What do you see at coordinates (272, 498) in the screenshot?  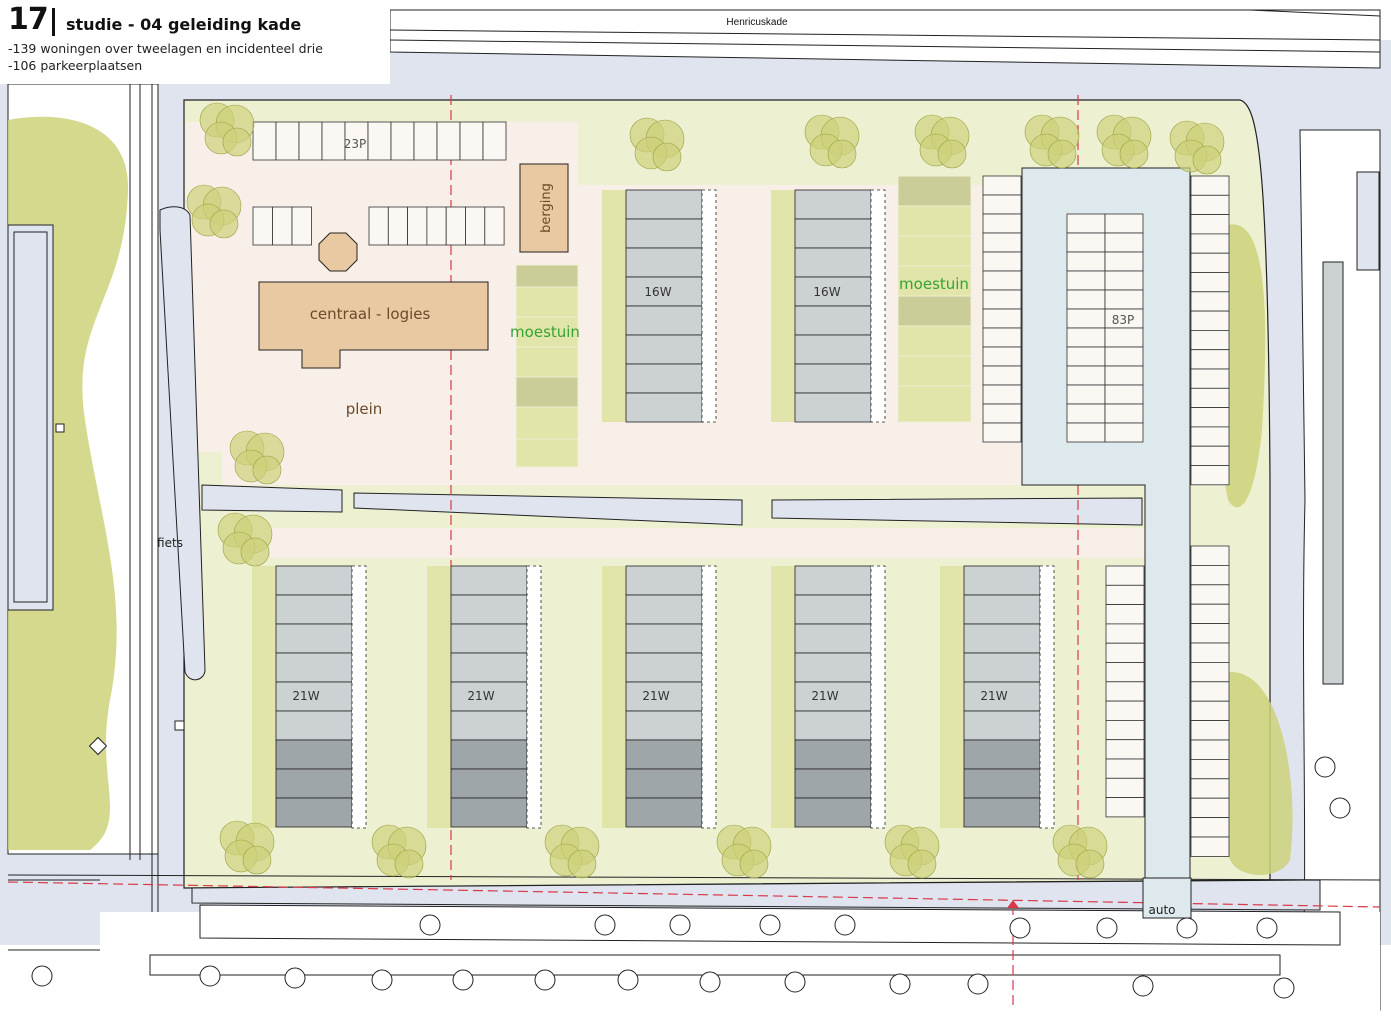 I see `internal-canal` at bounding box center [272, 498].